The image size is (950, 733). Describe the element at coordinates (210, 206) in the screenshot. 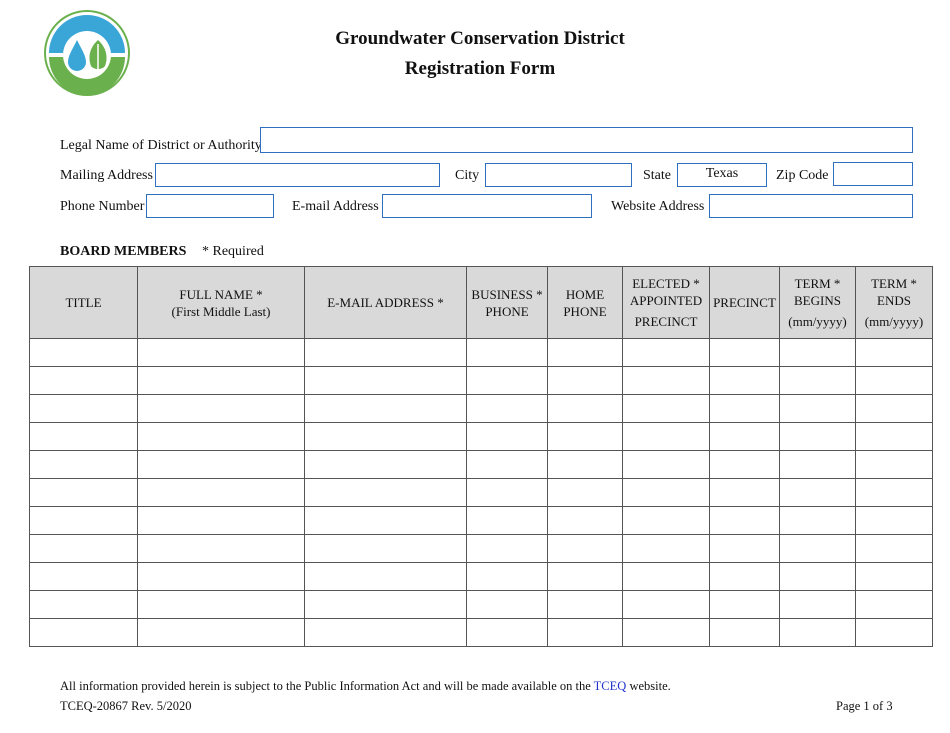

I see `phone-number-field` at that location.